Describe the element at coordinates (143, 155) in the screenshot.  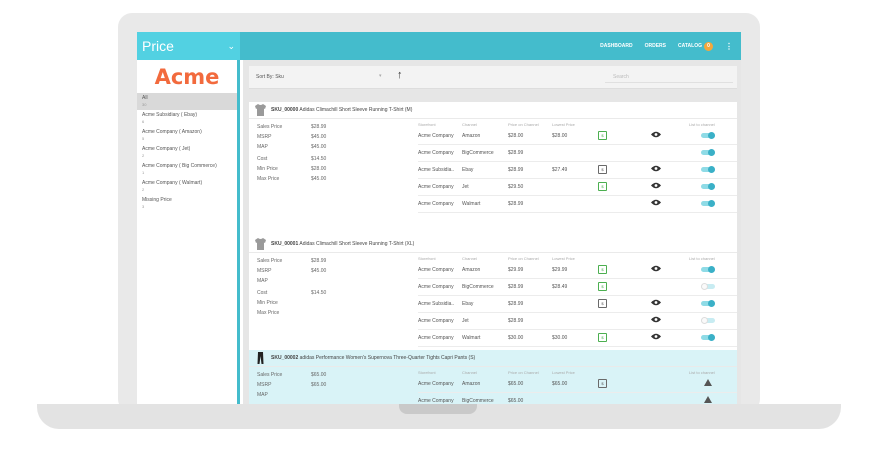
I see `sidebar-filter-count: 2` at that location.